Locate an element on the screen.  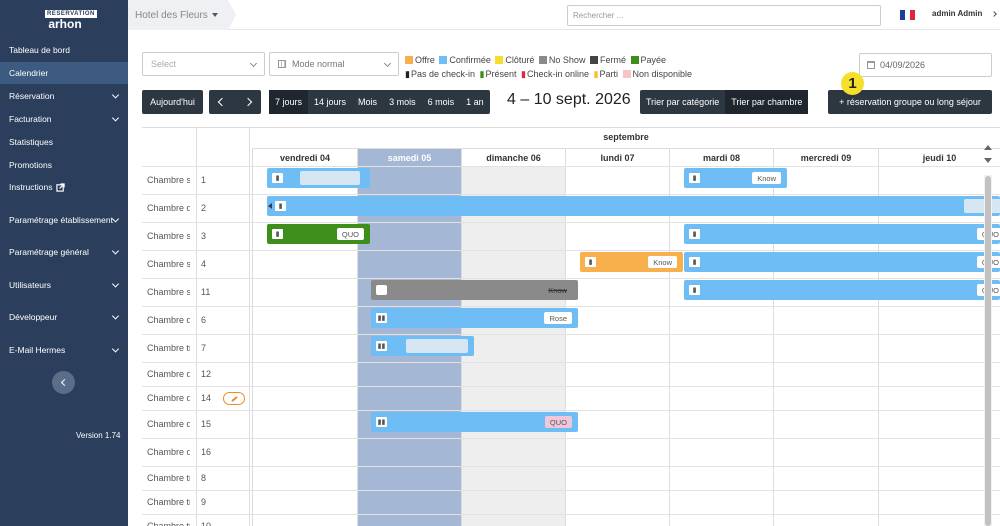
nav-facturation: Facturation is located at coordinates (64, 119).